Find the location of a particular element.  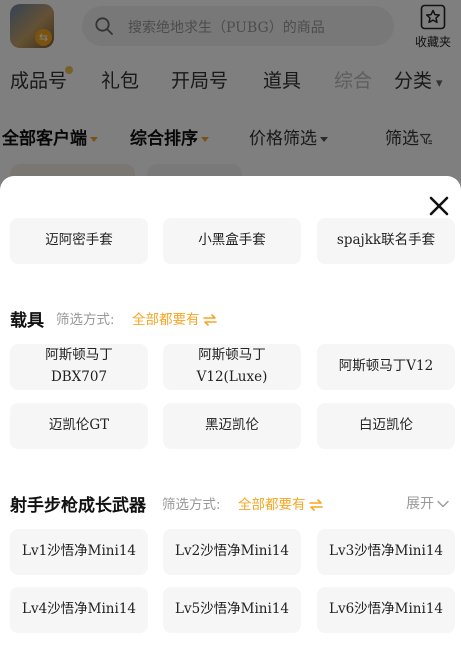

option-label: Lv2沙悟净Mini14 is located at coordinates (231, 551).